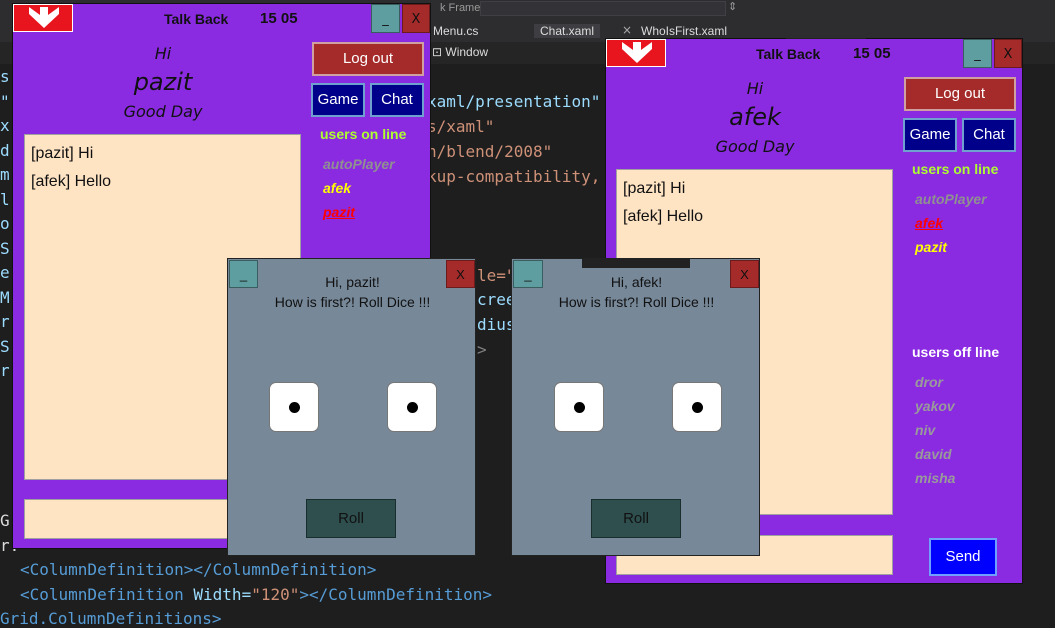  I want to click on code-column-definition-1: <ColumnDefinition></ColumnDefinition>, so click(198, 569).